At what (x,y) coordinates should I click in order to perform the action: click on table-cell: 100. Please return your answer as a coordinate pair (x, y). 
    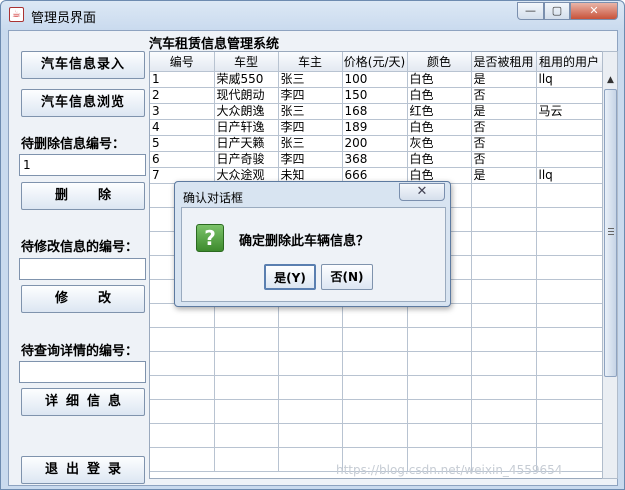
    Looking at the image, I should click on (375, 79).